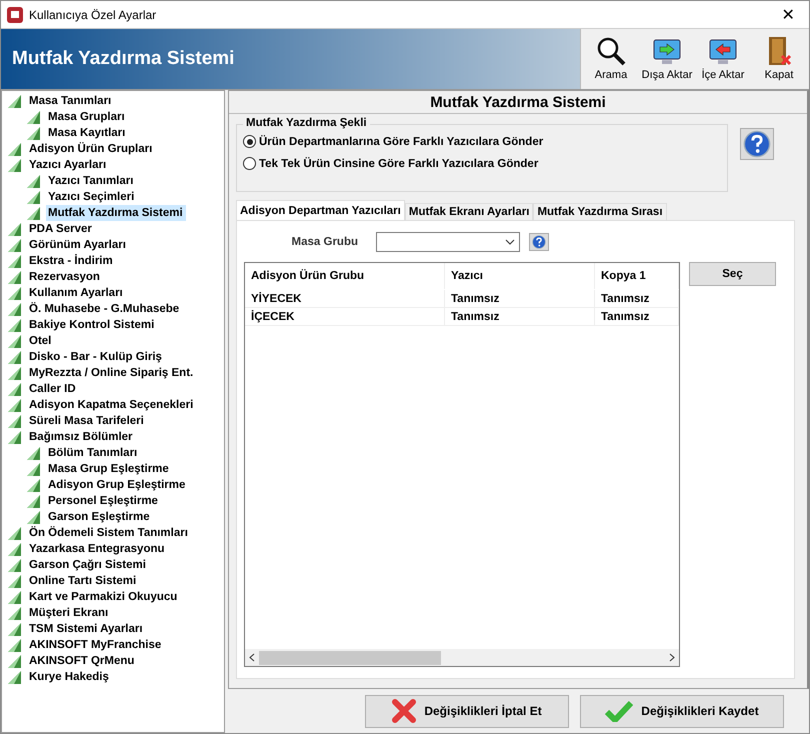 Image resolution: width=810 pixels, height=734 pixels. I want to click on tree-item: Caller ID, so click(53, 389).